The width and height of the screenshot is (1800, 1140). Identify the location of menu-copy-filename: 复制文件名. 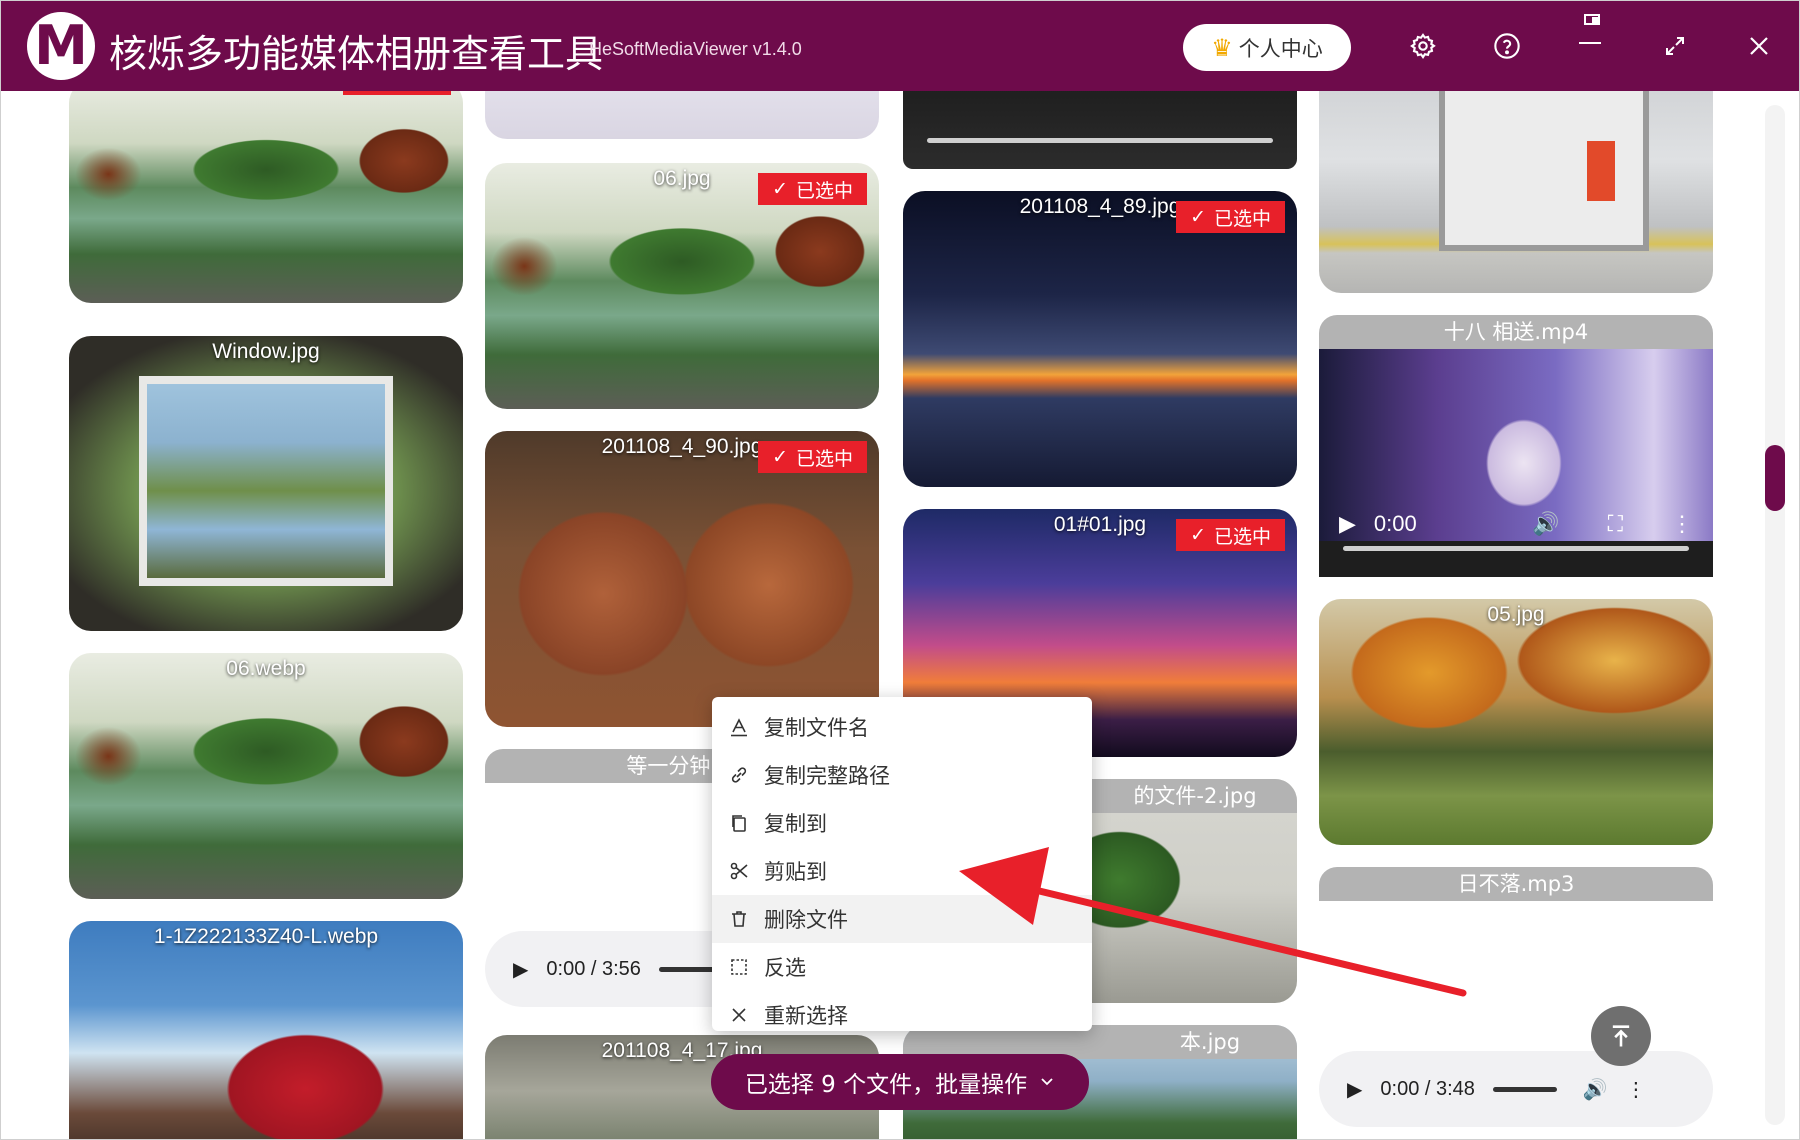
(902, 727).